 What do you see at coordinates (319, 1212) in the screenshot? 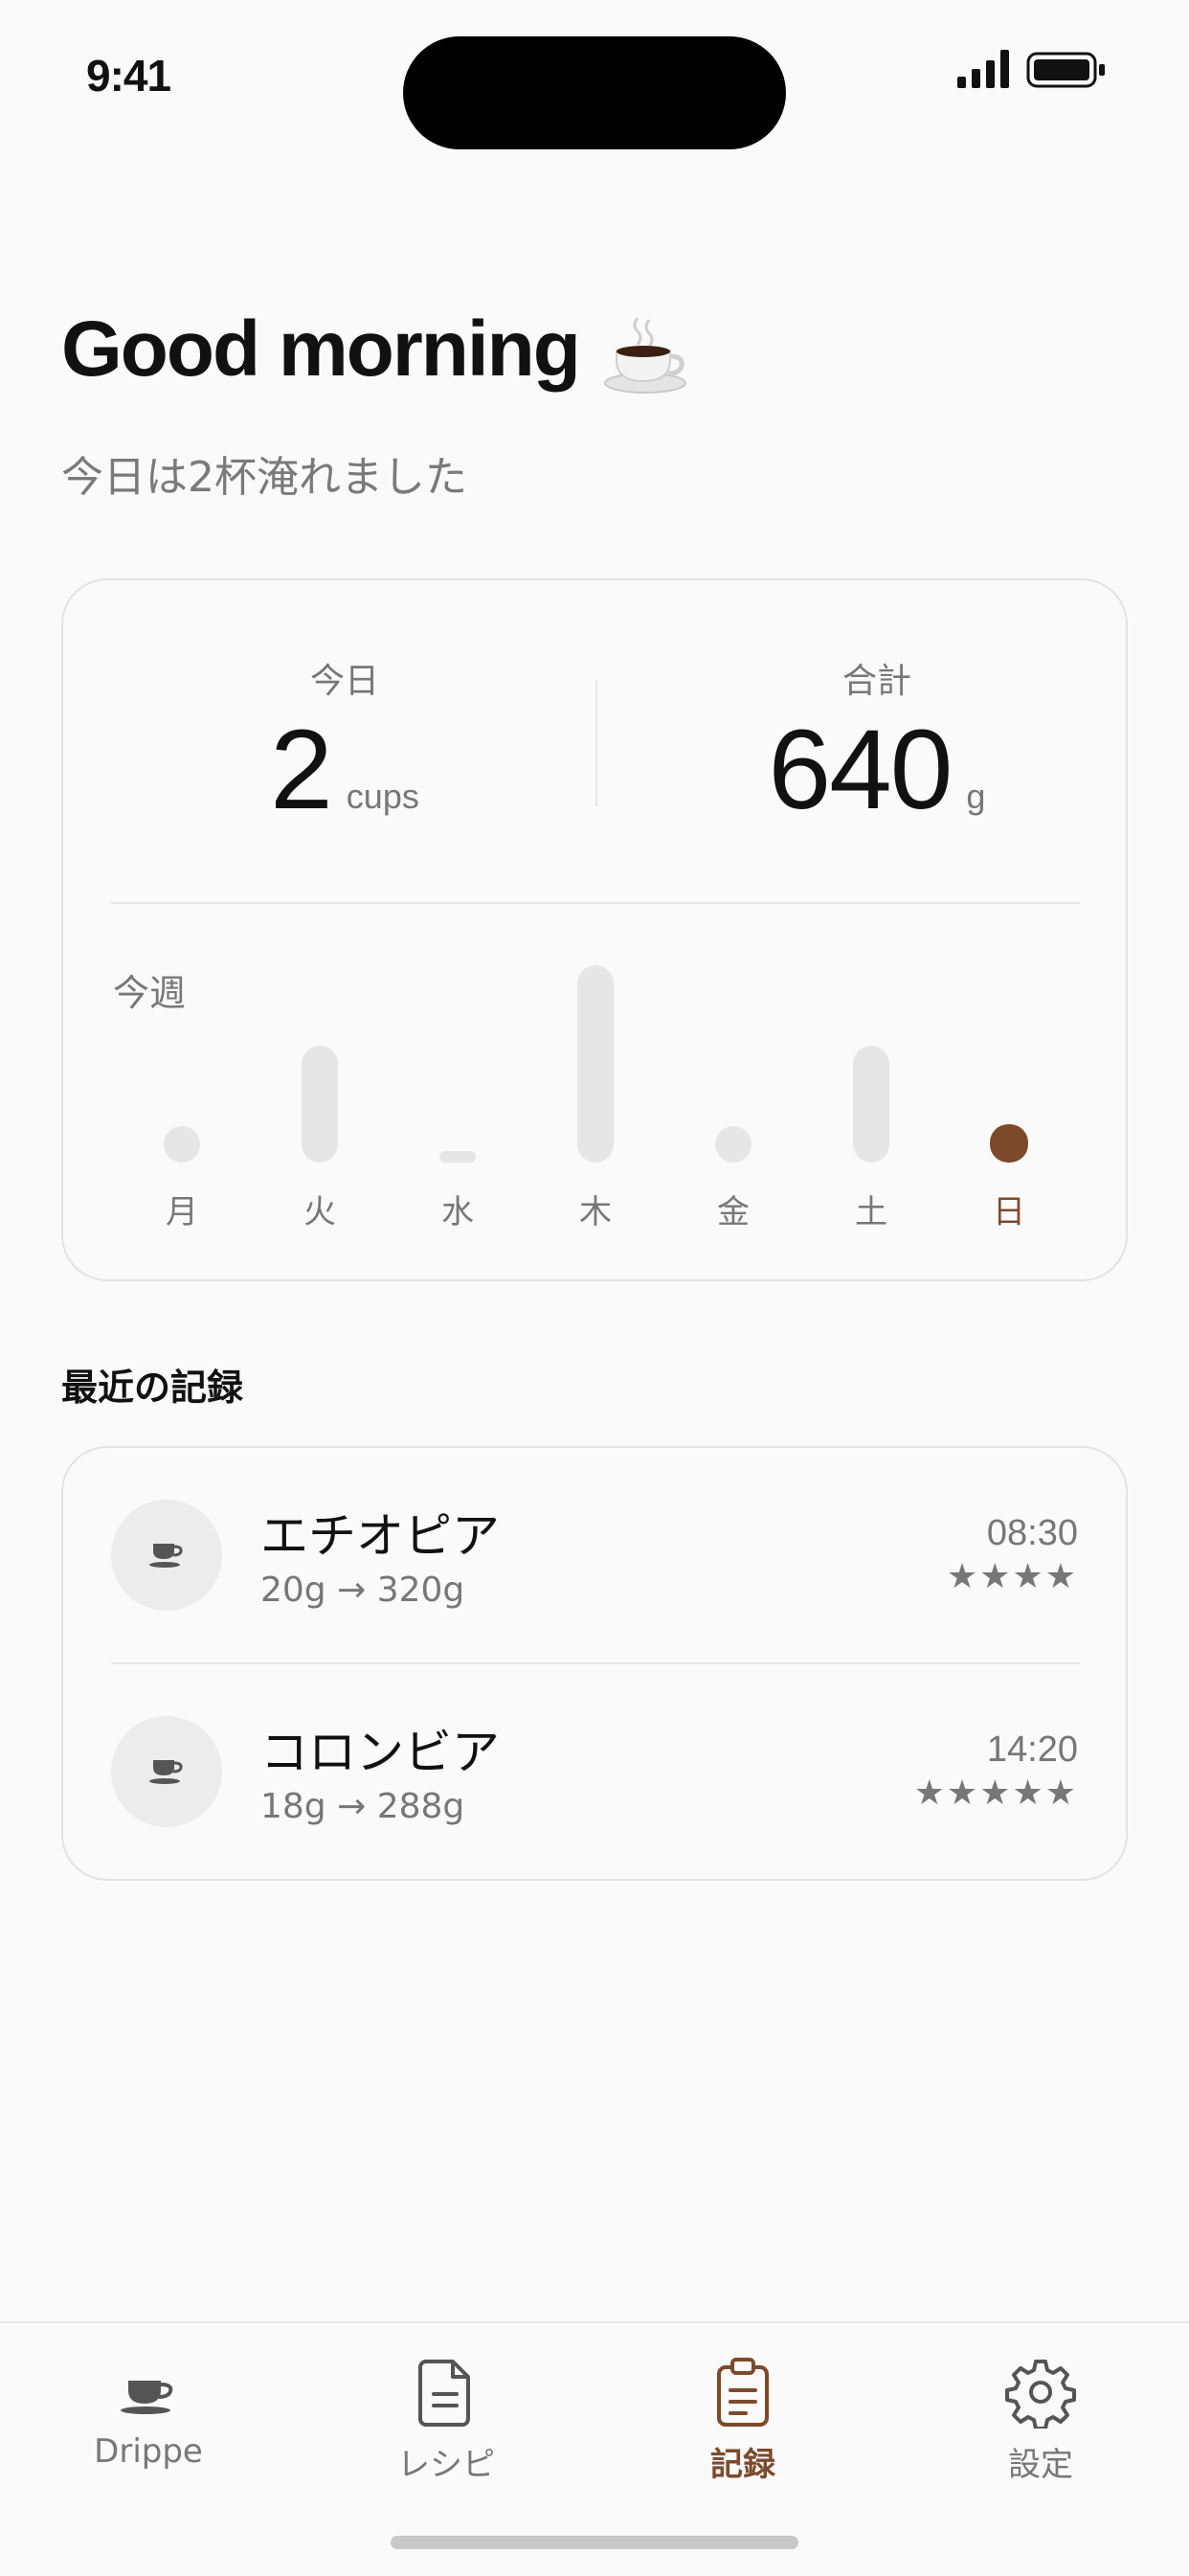
I see `week-day-label: 火` at bounding box center [319, 1212].